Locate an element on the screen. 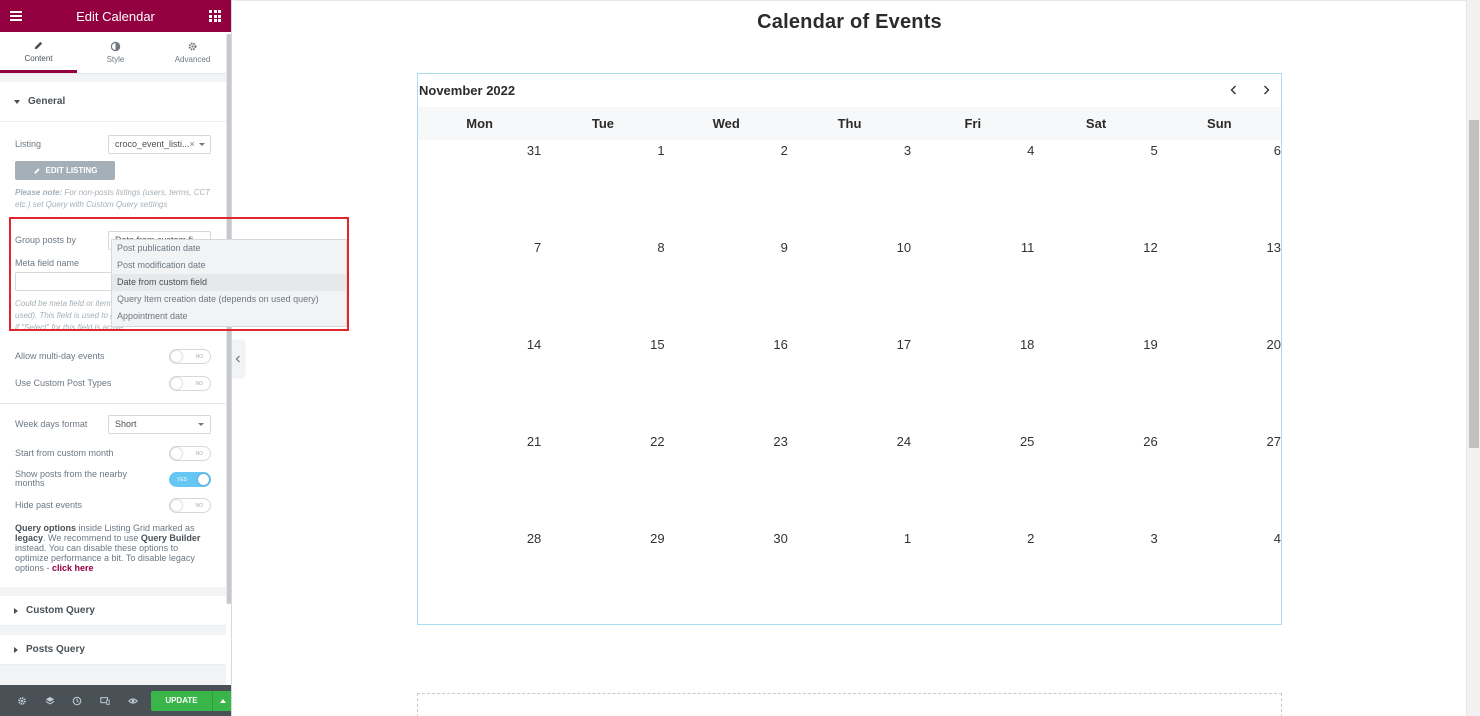 This screenshot has width=1480, height=716. calendar-day: 15 is located at coordinates (602, 382).